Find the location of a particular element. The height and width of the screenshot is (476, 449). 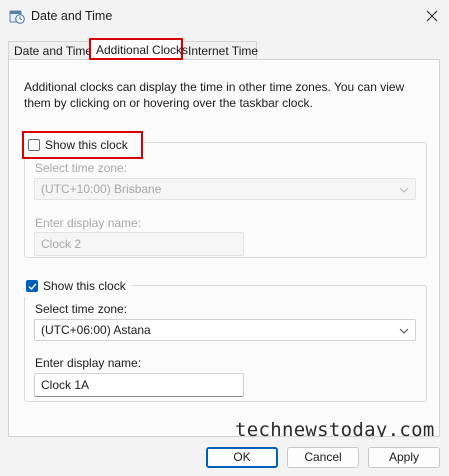

clock-calendar-icon is located at coordinates (17, 17).